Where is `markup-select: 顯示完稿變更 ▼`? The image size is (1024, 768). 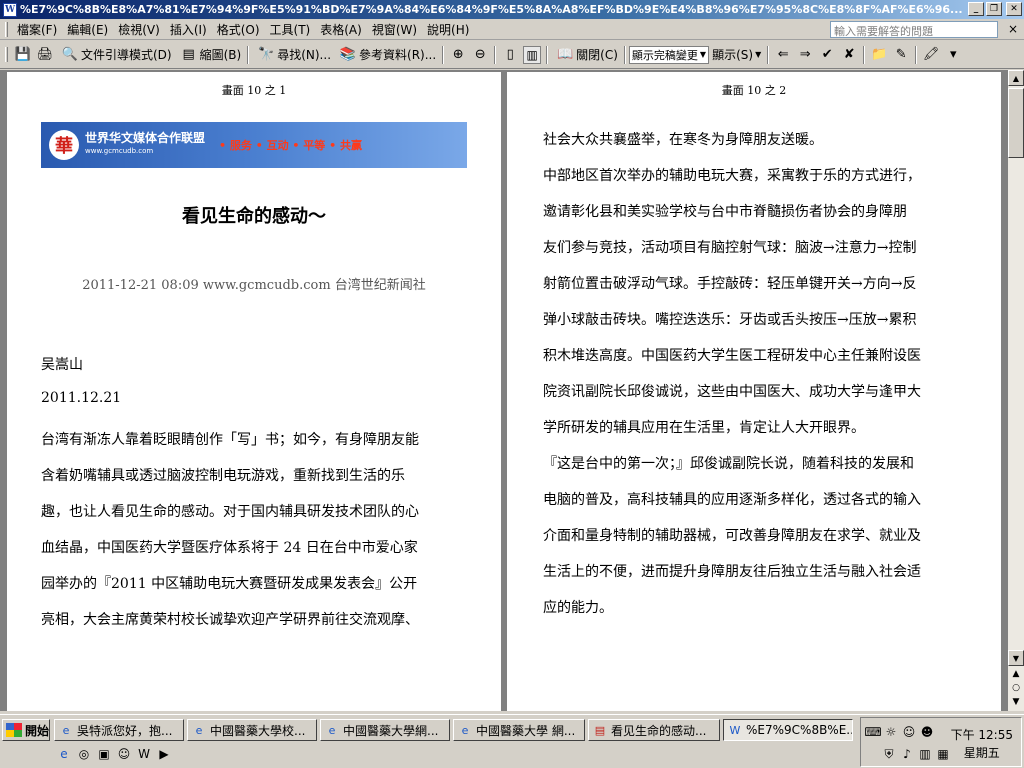
markup-select: 顯示完稿變更 ▼ is located at coordinates (669, 54).